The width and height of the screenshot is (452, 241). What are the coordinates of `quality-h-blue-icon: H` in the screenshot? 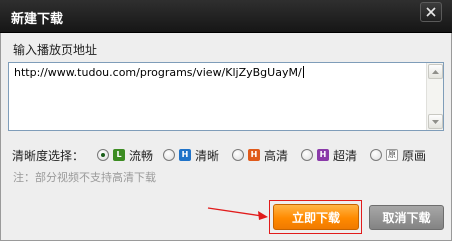 It's located at (185, 155).